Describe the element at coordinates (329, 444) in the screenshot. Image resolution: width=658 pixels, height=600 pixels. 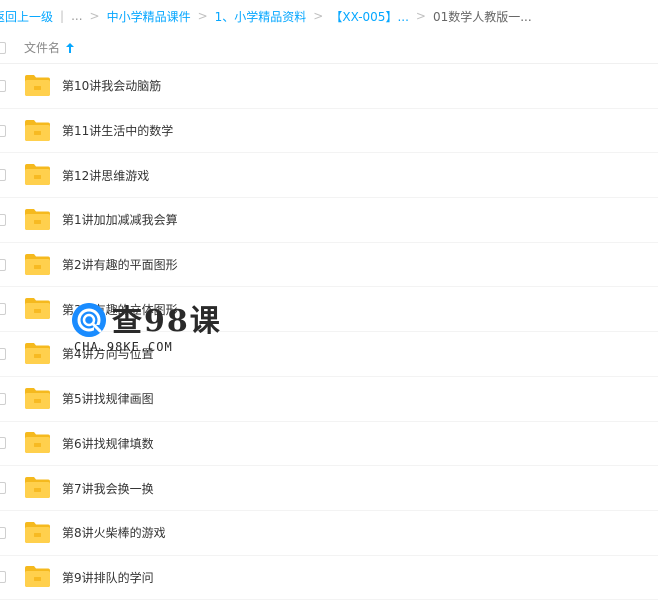
I see `file-row: 第6讲找规律填数` at that location.